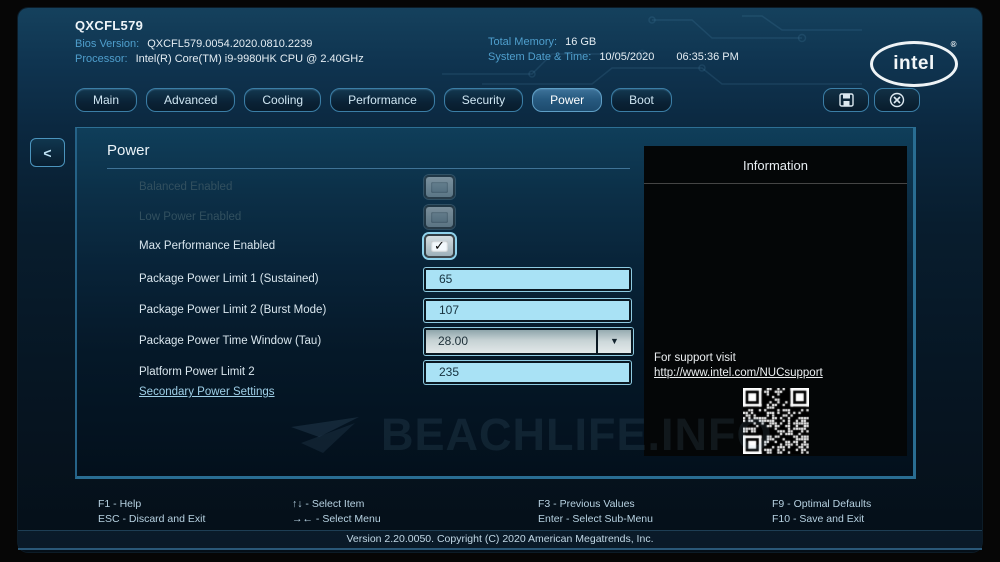 Image resolution: width=1000 pixels, height=562 pixels. Describe the element at coordinates (207, 246) in the screenshot. I see `max-performance-enabled-label: Max Performance Enabled` at that location.